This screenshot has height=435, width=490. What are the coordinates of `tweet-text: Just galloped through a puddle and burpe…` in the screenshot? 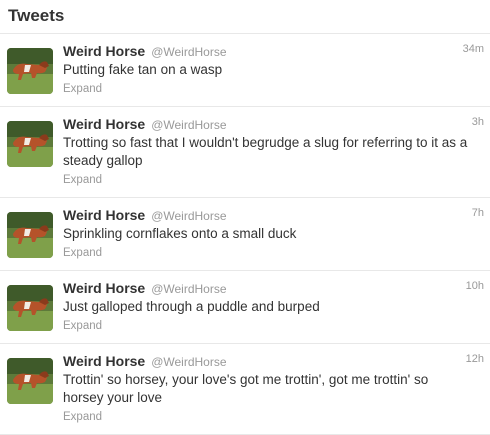 It's located at (191, 306).